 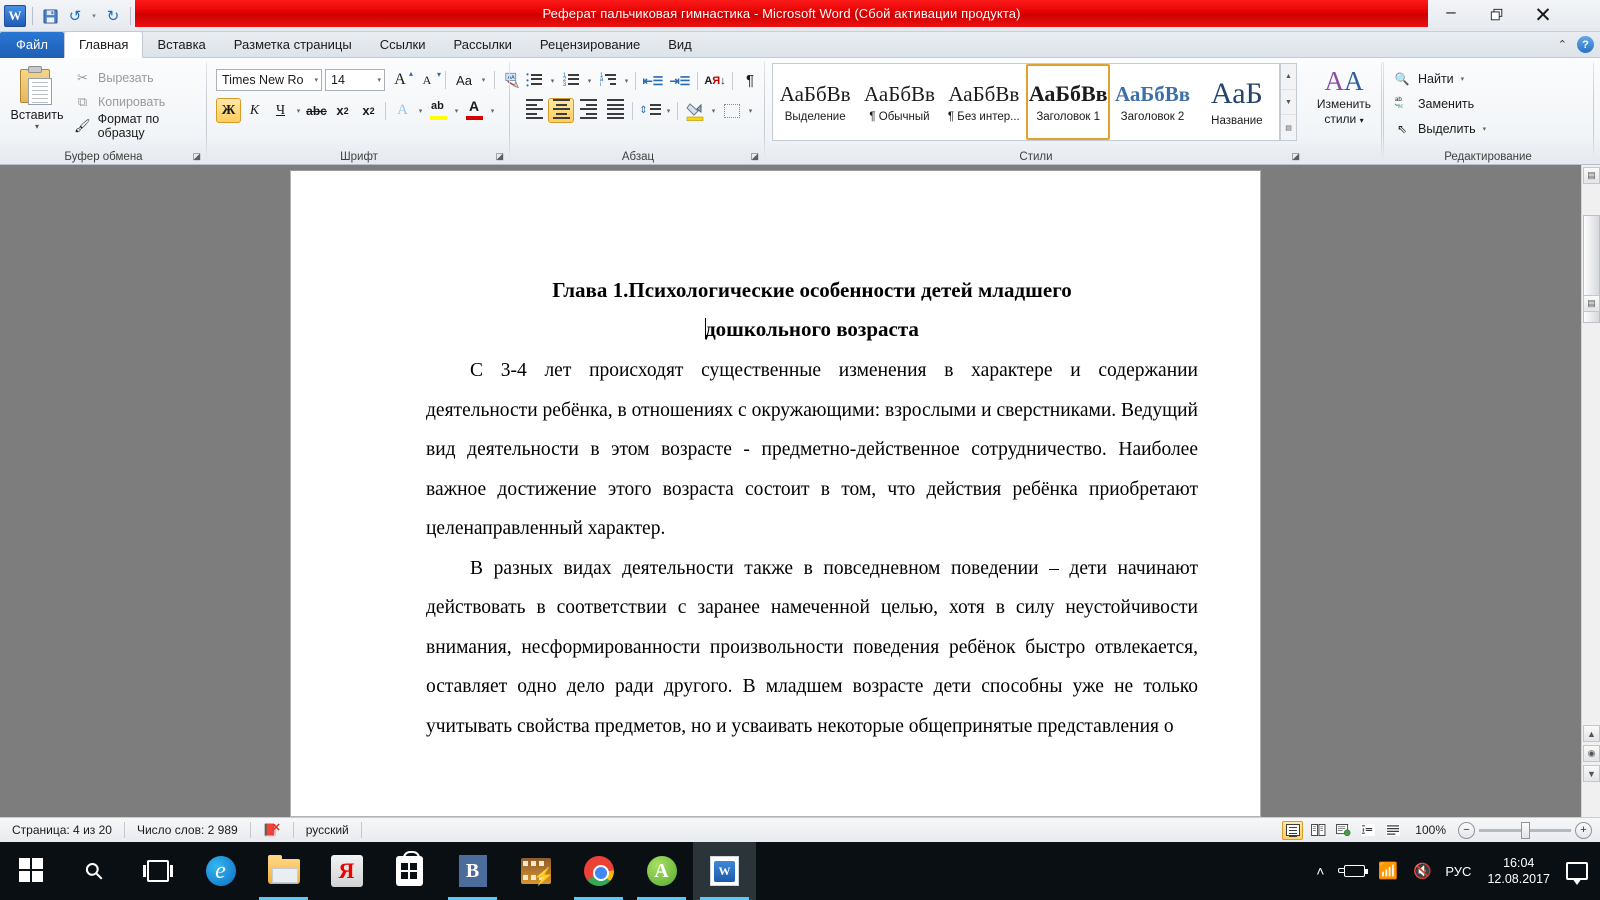 What do you see at coordinates (220, 871) in the screenshot?
I see `edge-button: e` at bounding box center [220, 871].